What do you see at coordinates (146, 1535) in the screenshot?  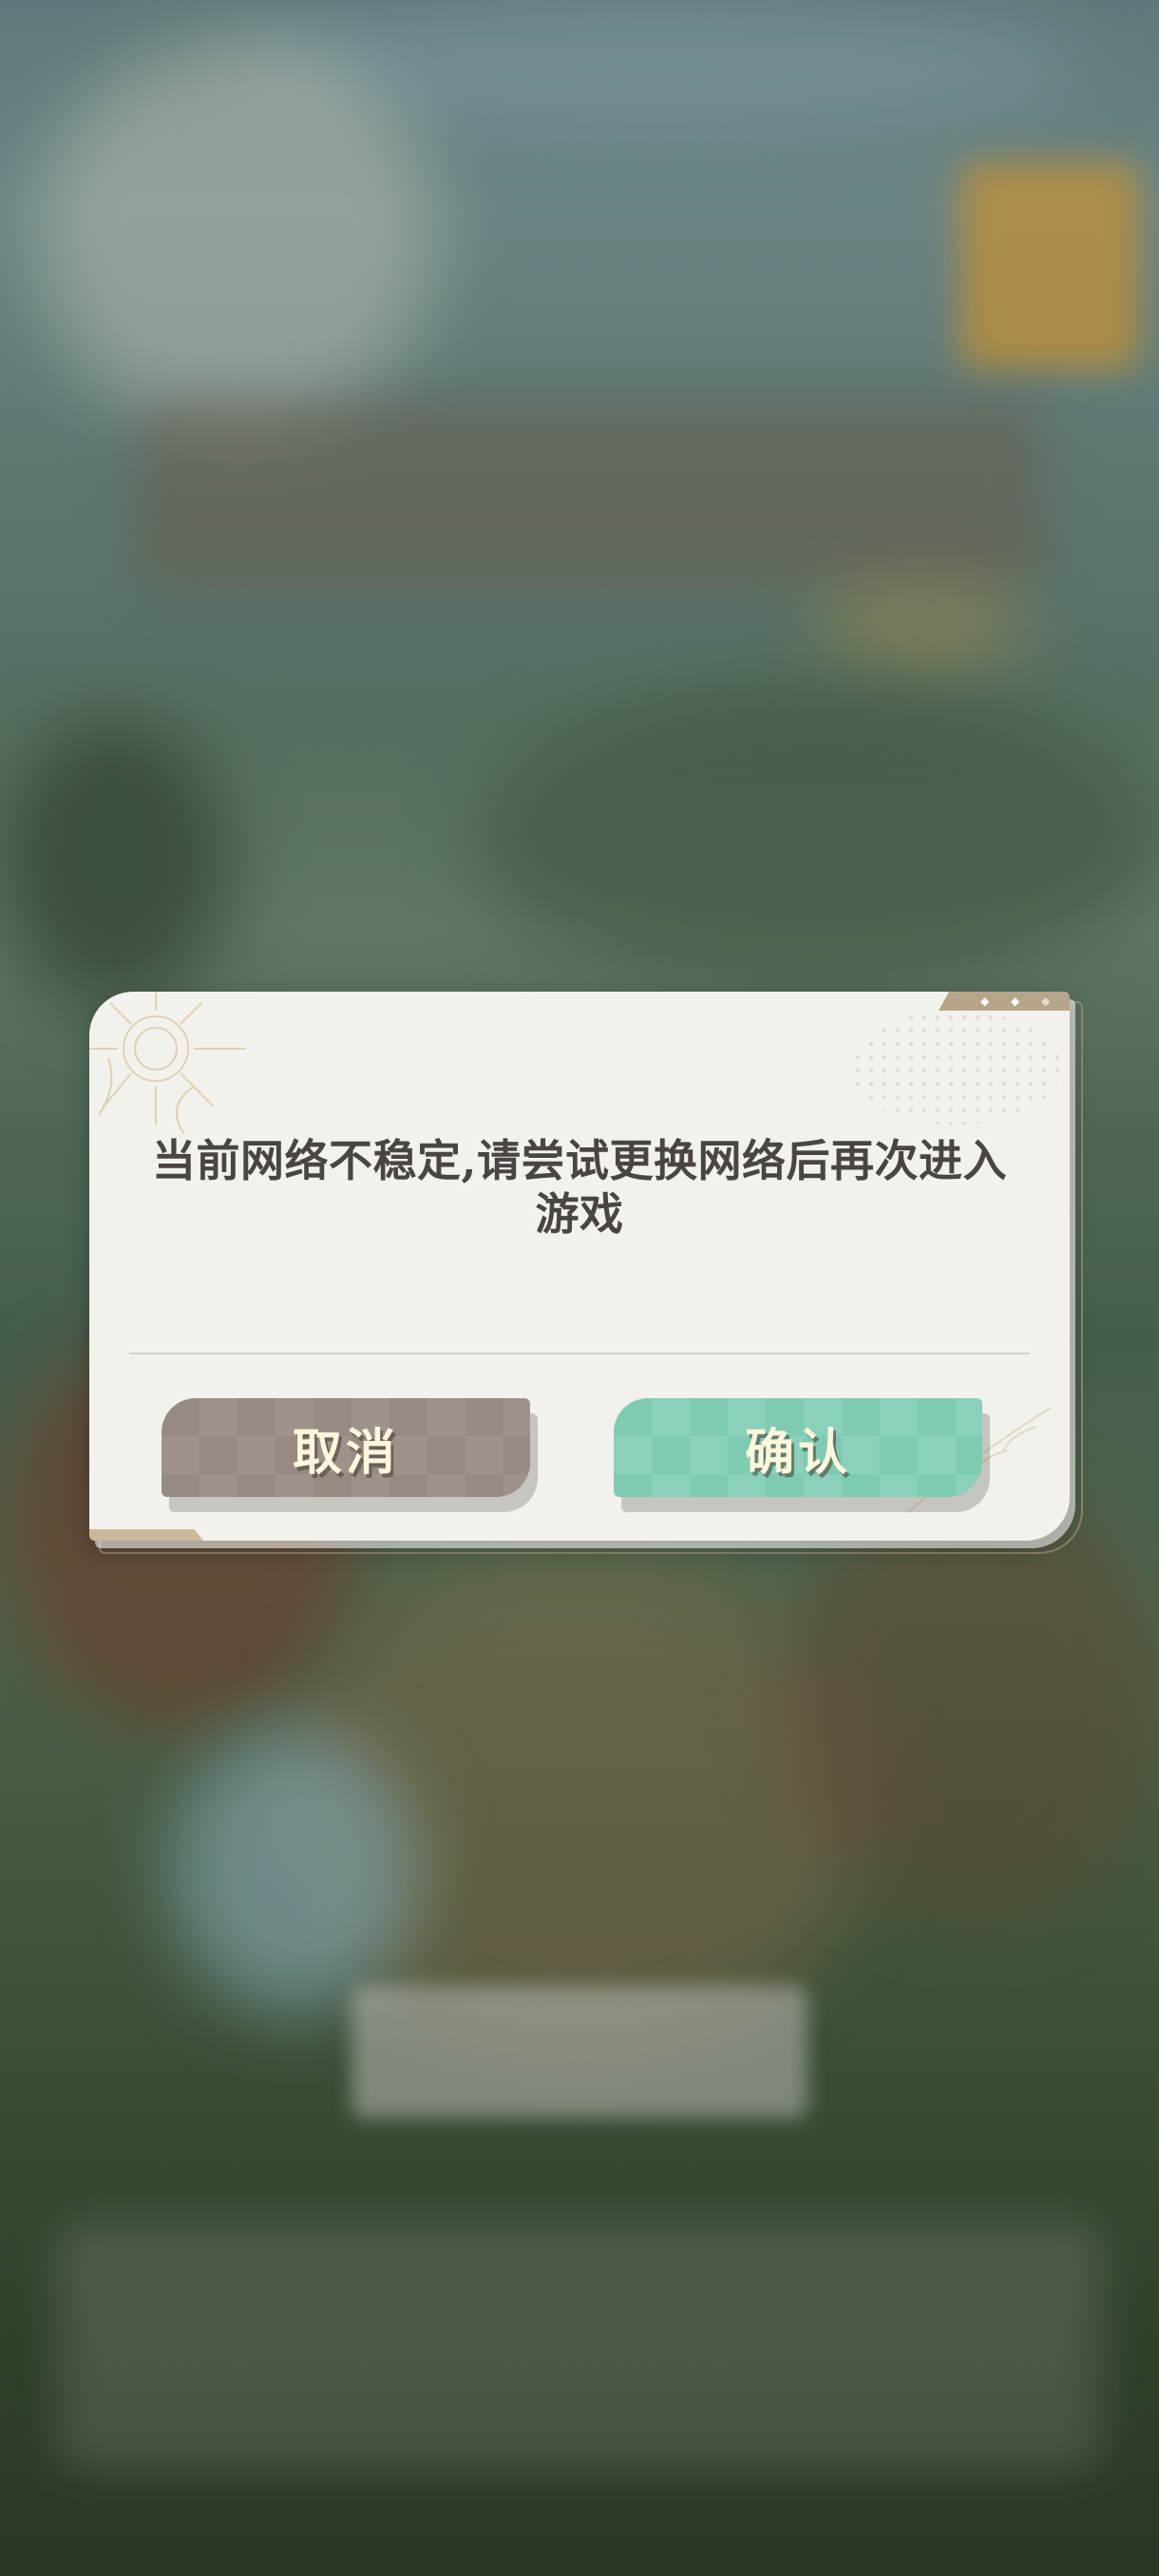 I see `bottom-corner-tab` at bounding box center [146, 1535].